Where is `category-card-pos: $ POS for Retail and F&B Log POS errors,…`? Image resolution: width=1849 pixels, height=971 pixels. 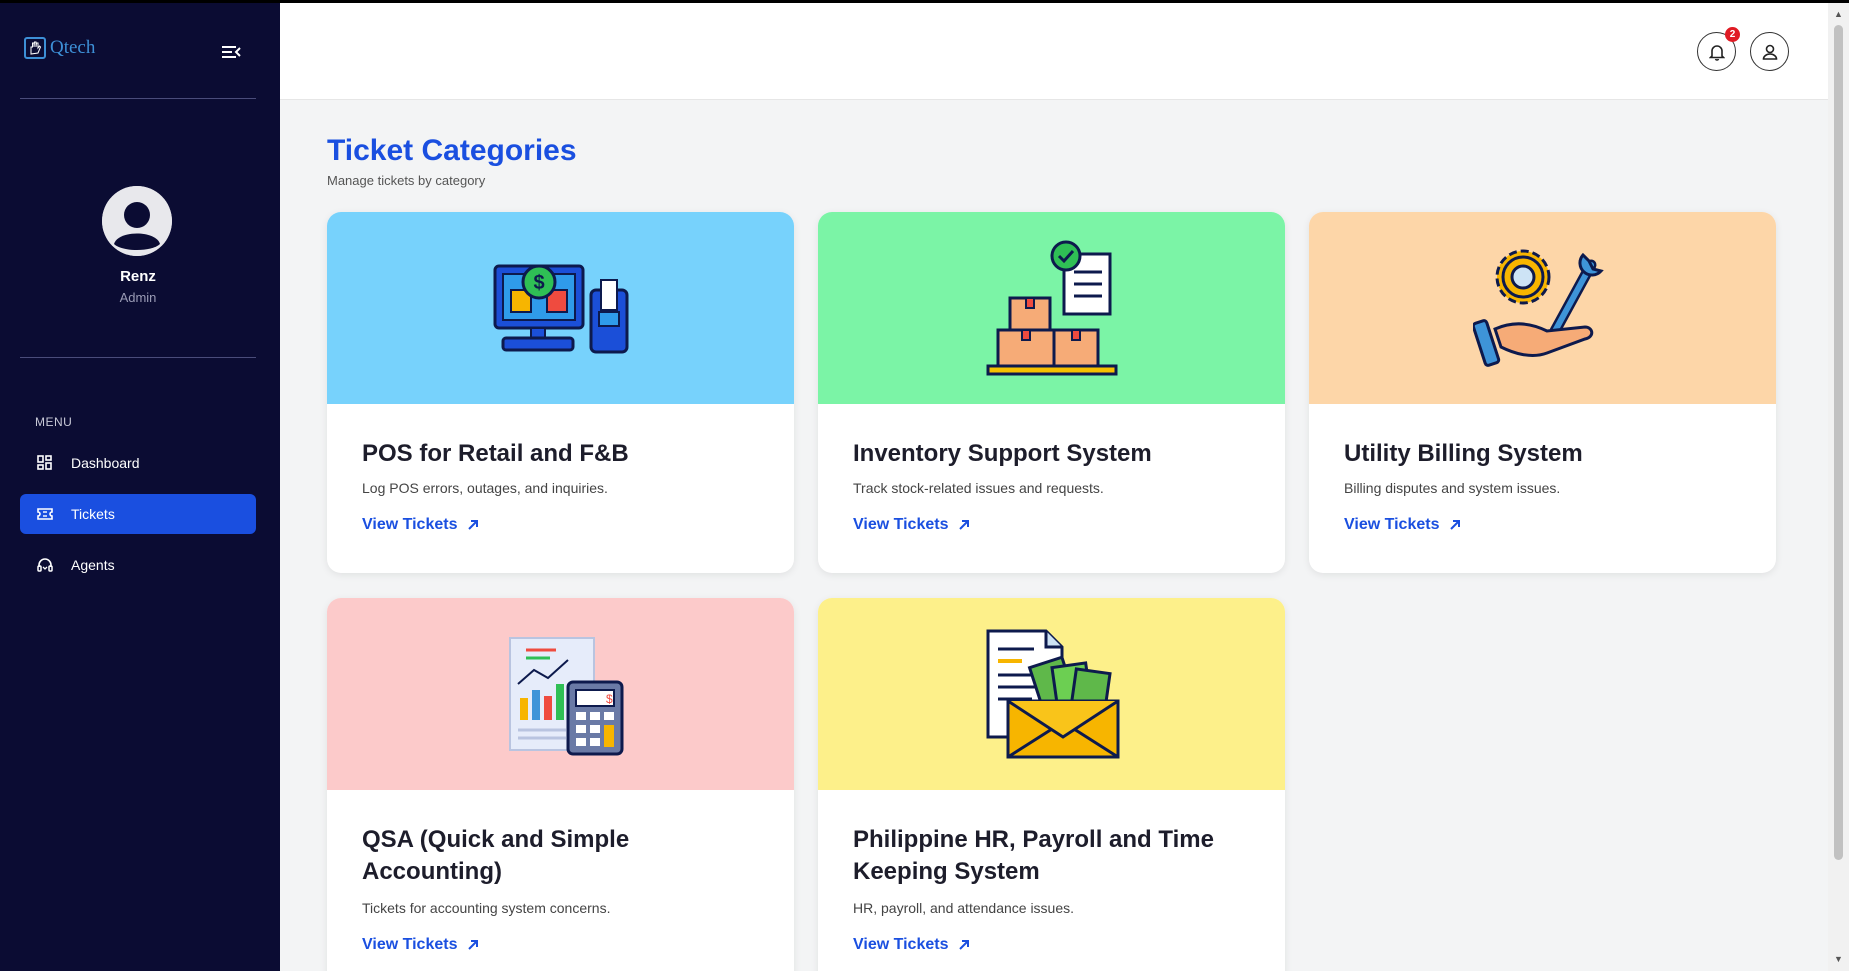 category-card-pos: $ POS for Retail and F&B Log POS errors,… is located at coordinates (560, 392).